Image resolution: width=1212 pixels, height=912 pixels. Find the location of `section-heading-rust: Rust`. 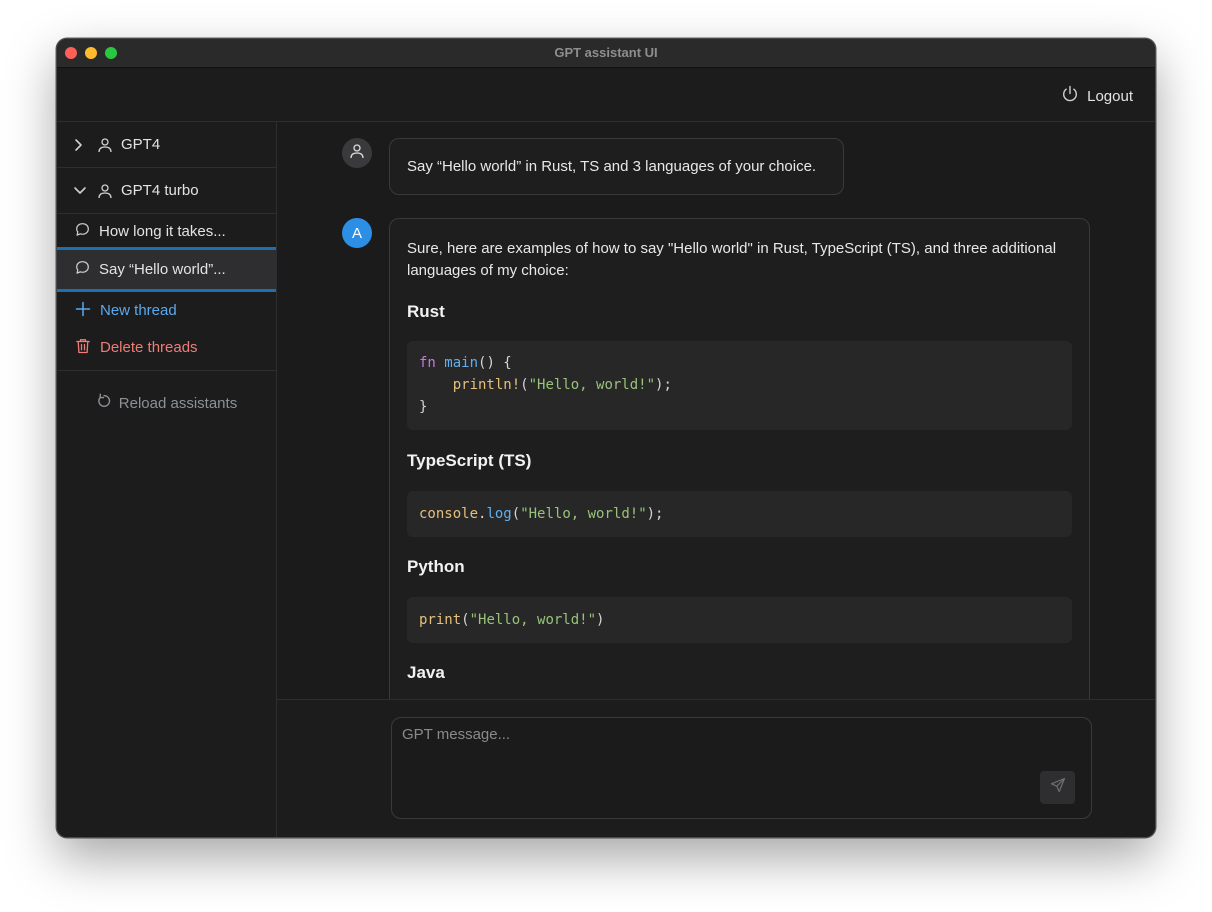

section-heading-rust: Rust is located at coordinates (426, 311).